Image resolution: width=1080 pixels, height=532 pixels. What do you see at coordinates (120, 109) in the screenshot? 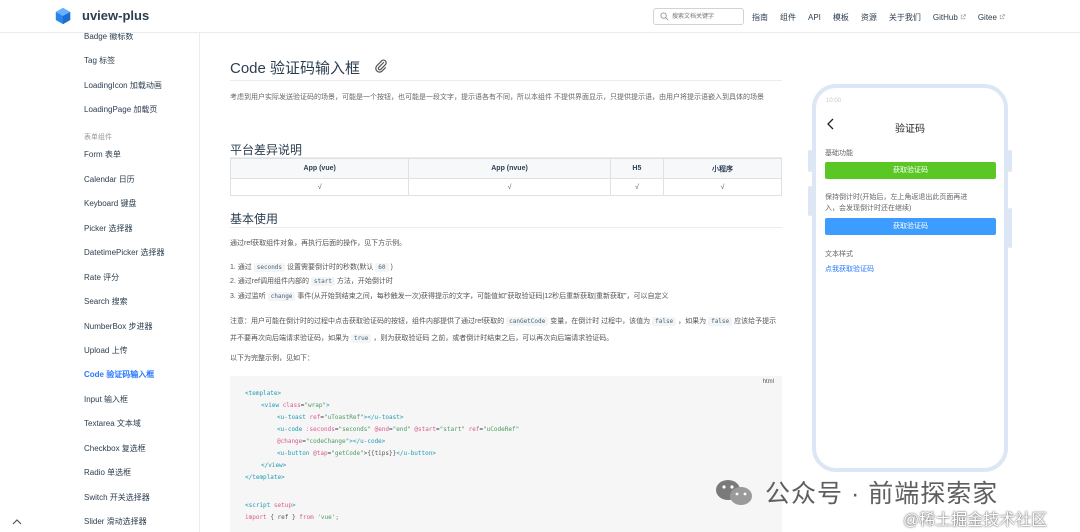
I see `sidebar-item-loadingpage: LoadingPage 加载页` at bounding box center [120, 109].